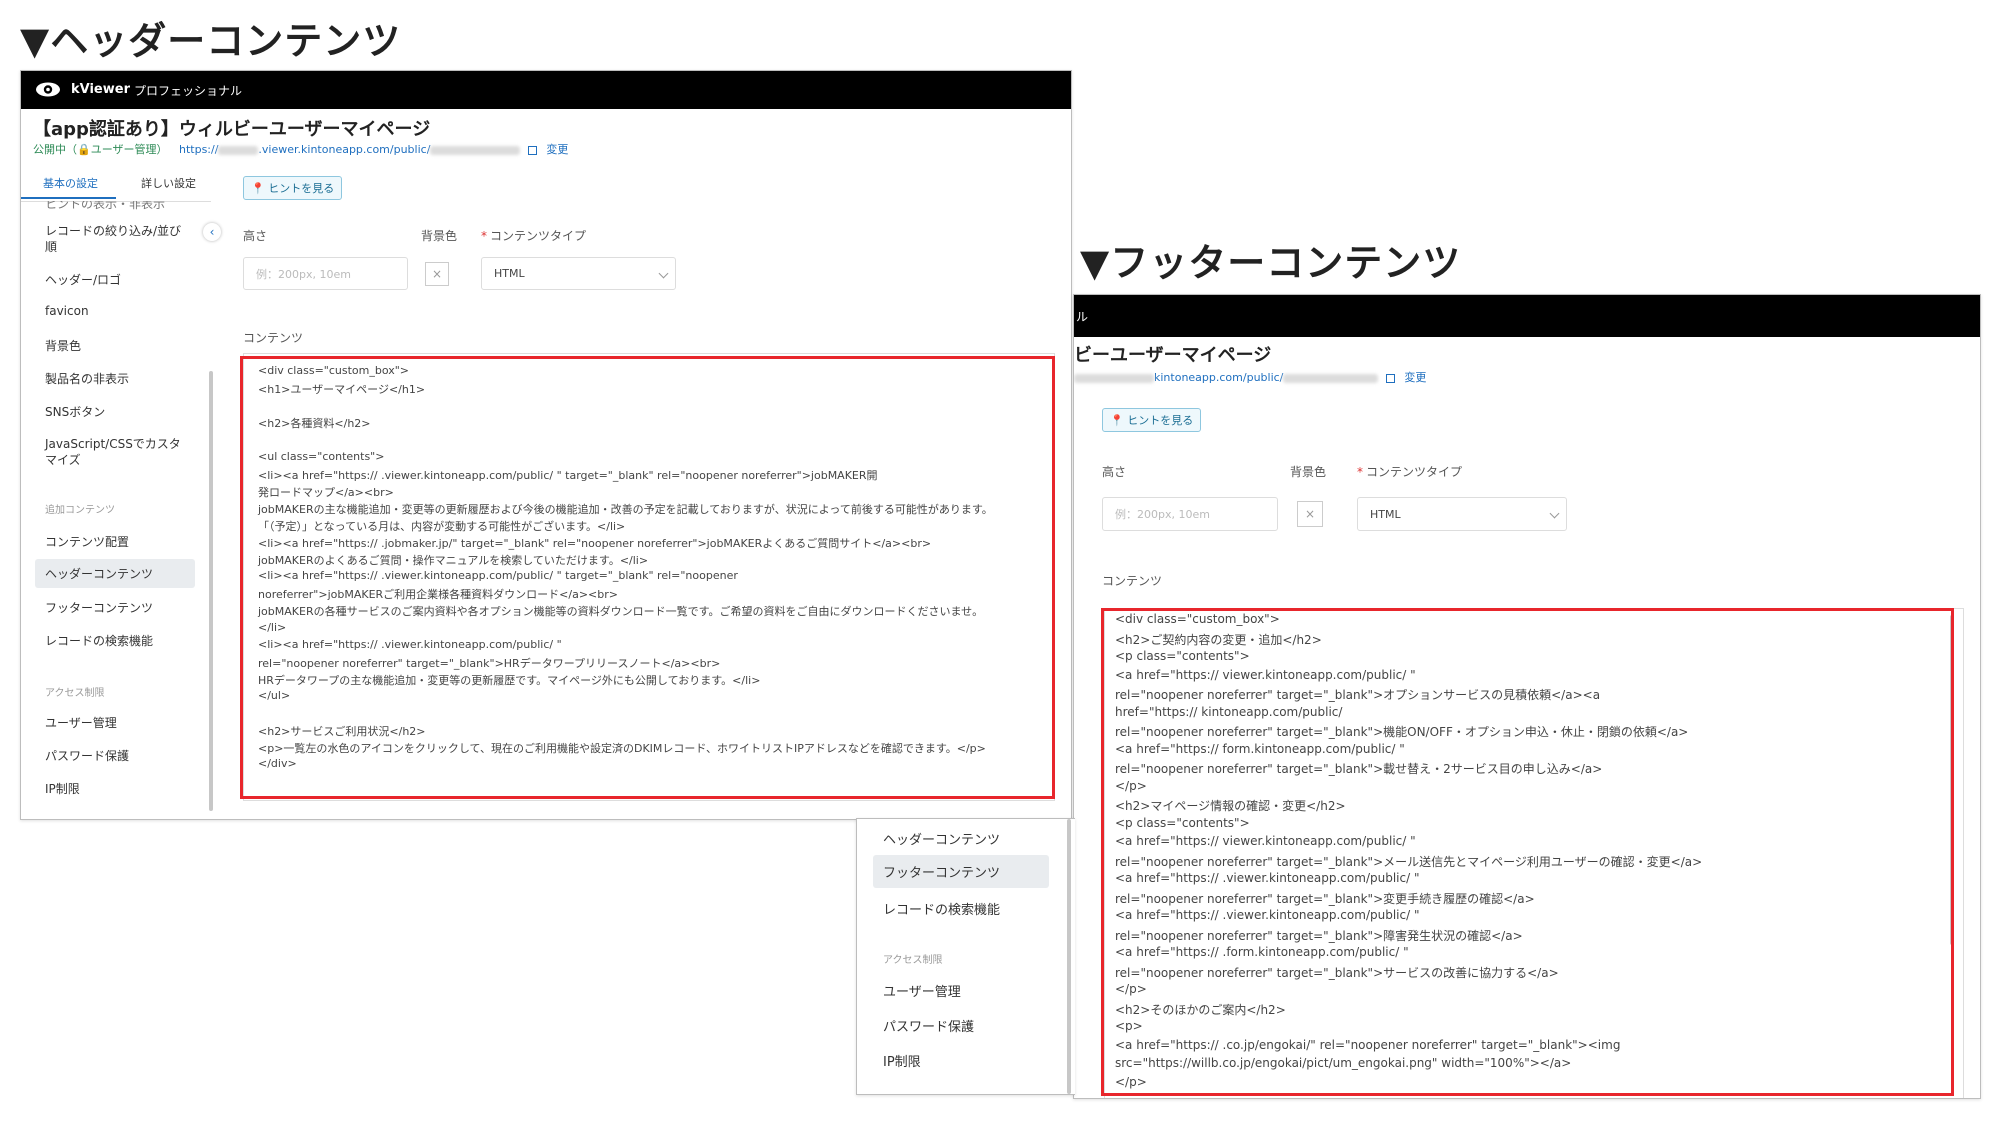  What do you see at coordinates (70, 183) in the screenshot?
I see `tab-basic-settings: 基本の設定` at bounding box center [70, 183].